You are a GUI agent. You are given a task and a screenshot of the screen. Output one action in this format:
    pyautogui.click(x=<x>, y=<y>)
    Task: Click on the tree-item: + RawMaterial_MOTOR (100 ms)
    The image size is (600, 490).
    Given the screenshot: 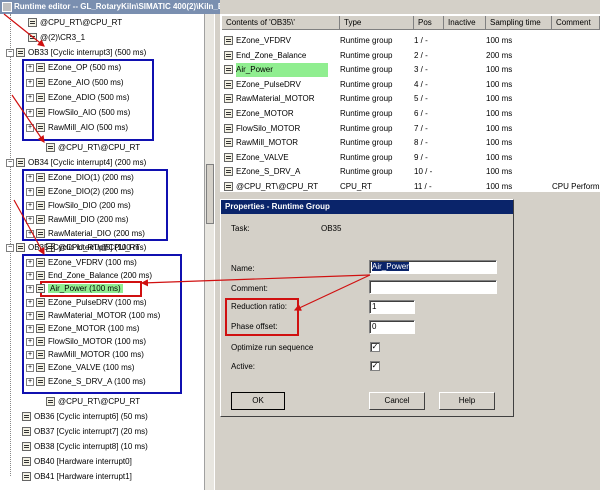 What is the action you would take?
    pyautogui.click(x=93, y=316)
    